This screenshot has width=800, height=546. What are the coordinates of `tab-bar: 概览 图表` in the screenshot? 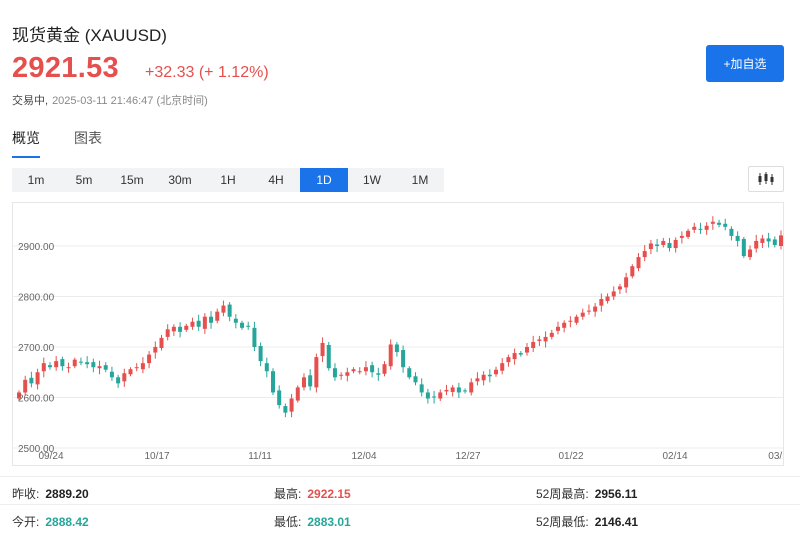 It's located at (74, 143).